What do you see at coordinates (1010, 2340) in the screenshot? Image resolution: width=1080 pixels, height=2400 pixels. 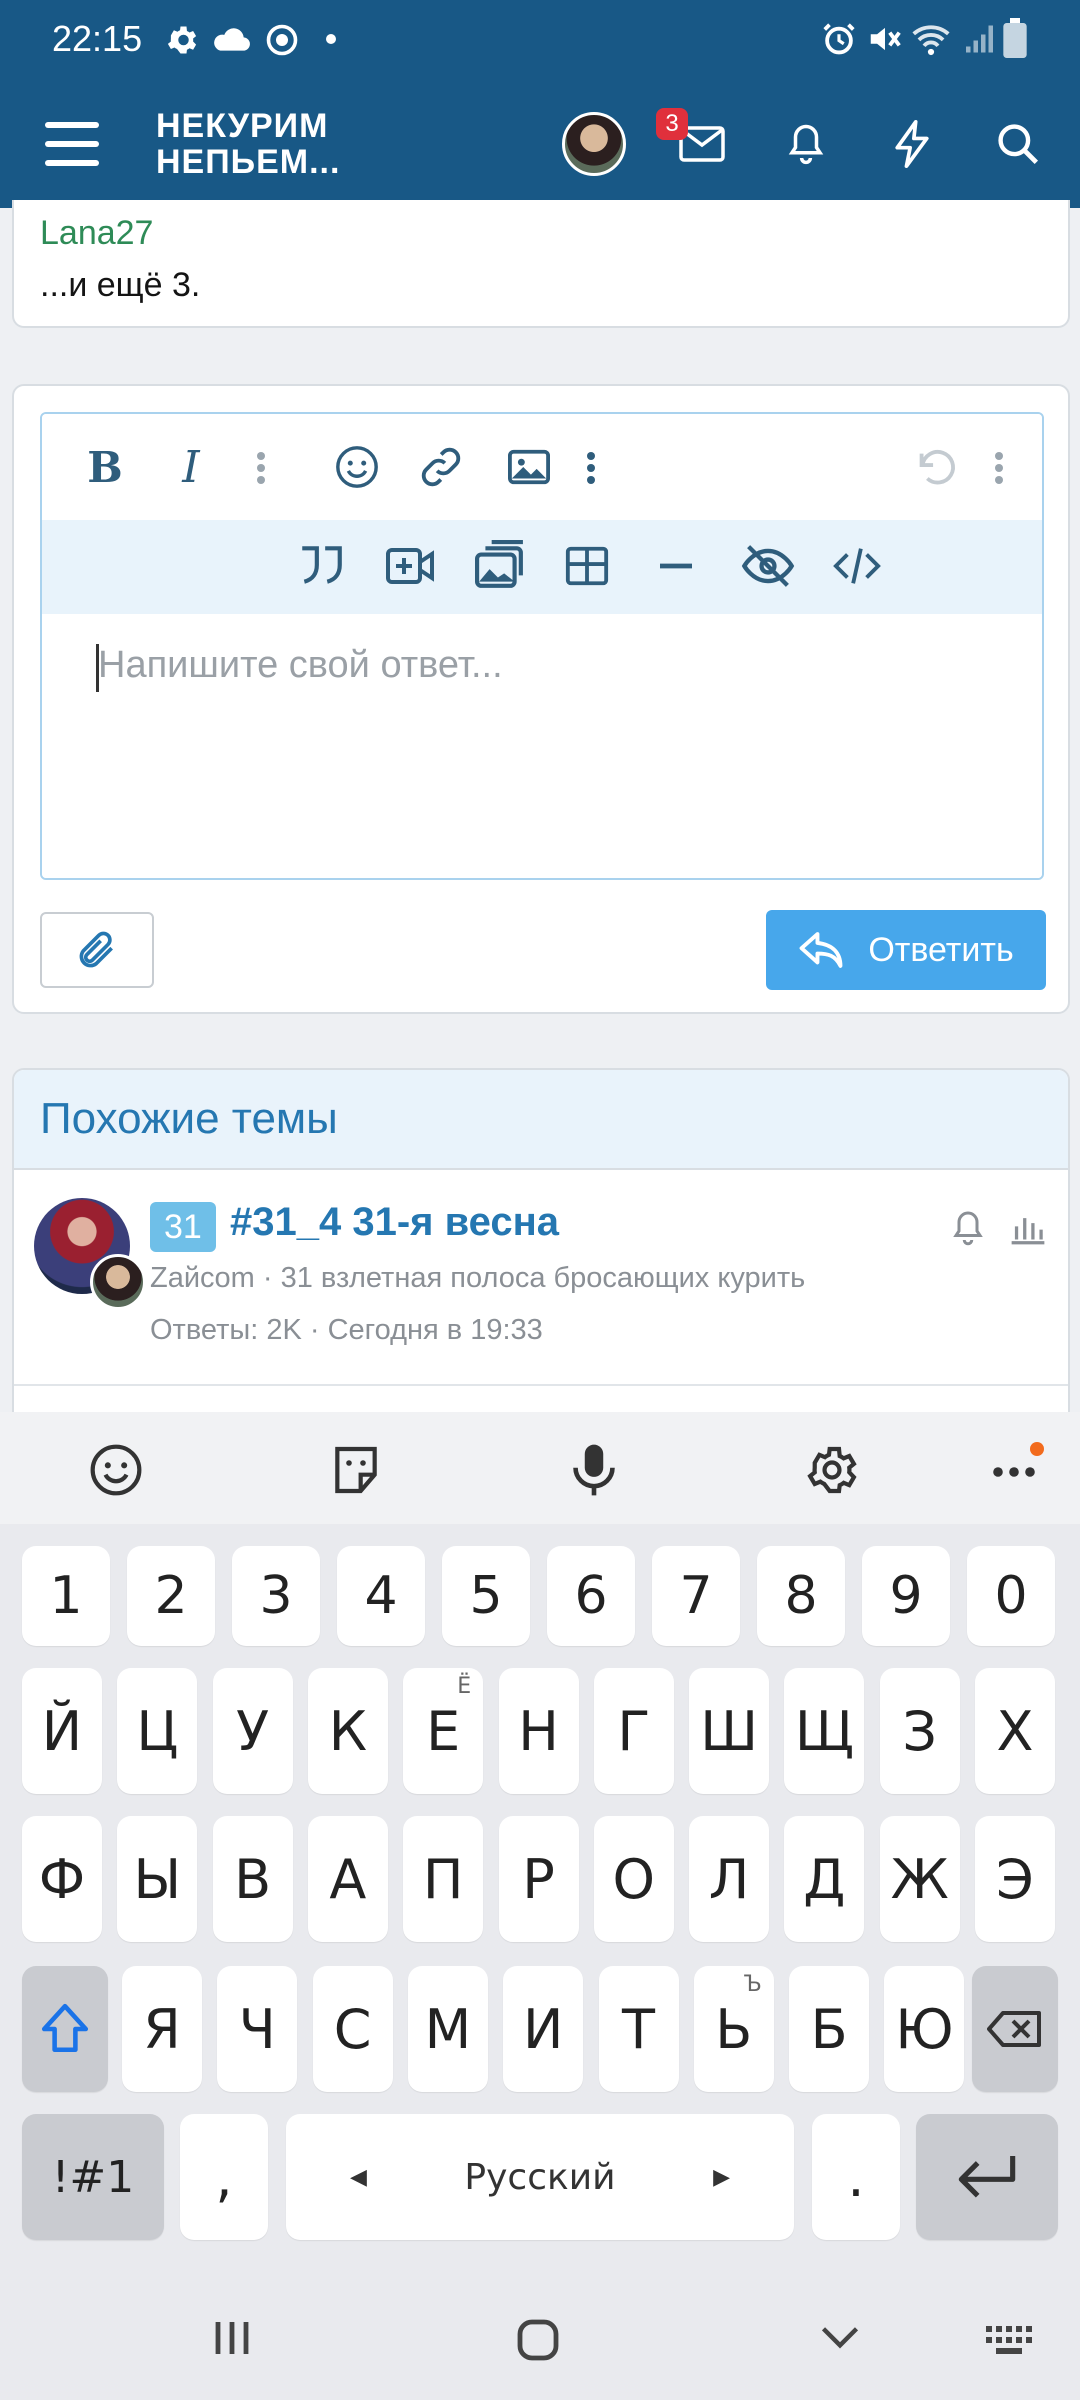 I see `keyboard-switch-icon` at bounding box center [1010, 2340].